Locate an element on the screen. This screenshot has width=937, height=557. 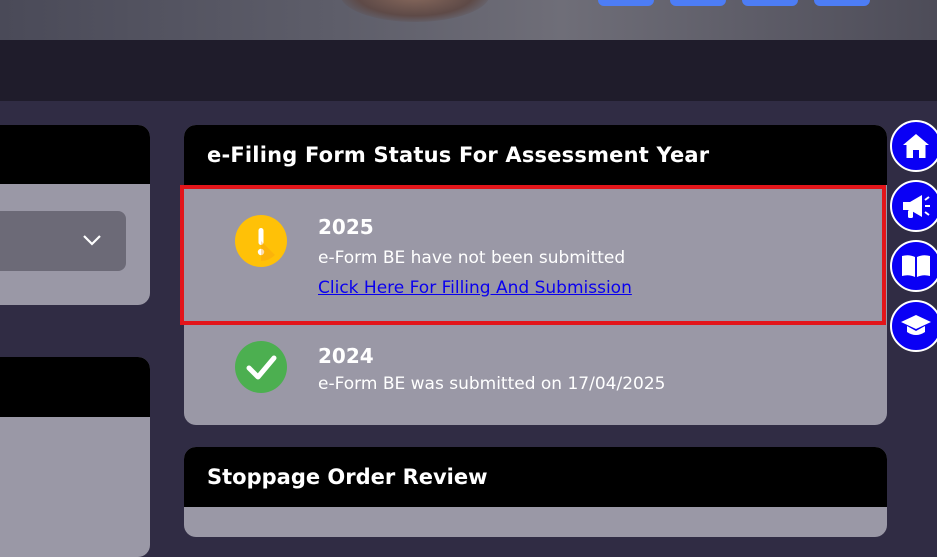
efiling-status-title: e-Filing Form Status For Assessment Year is located at coordinates (535, 155).